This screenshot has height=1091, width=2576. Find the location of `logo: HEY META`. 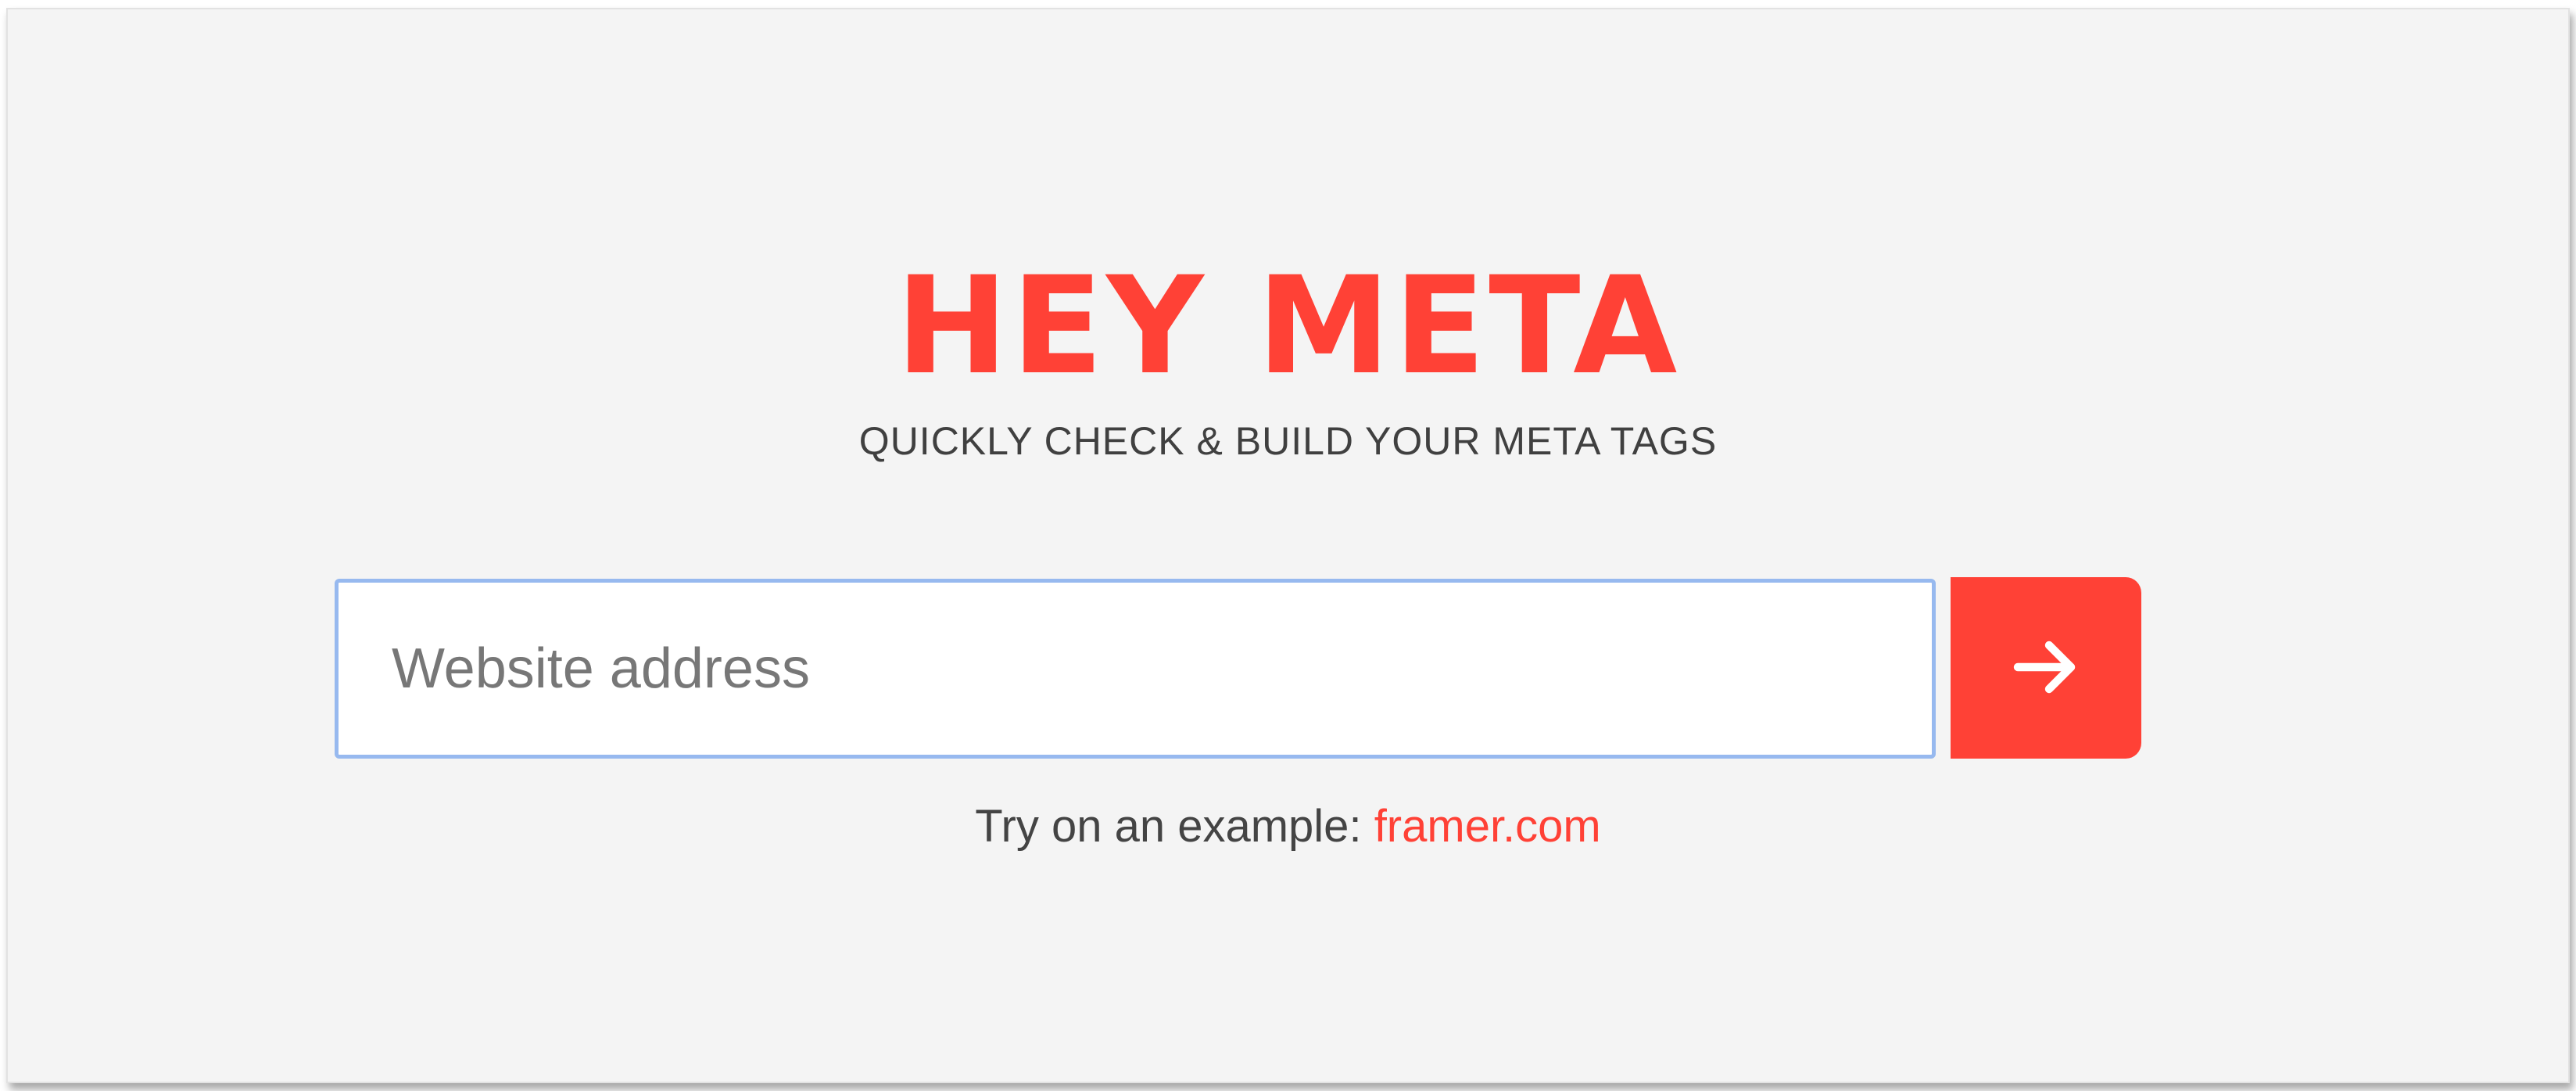

logo: HEY META is located at coordinates (1288, 325).